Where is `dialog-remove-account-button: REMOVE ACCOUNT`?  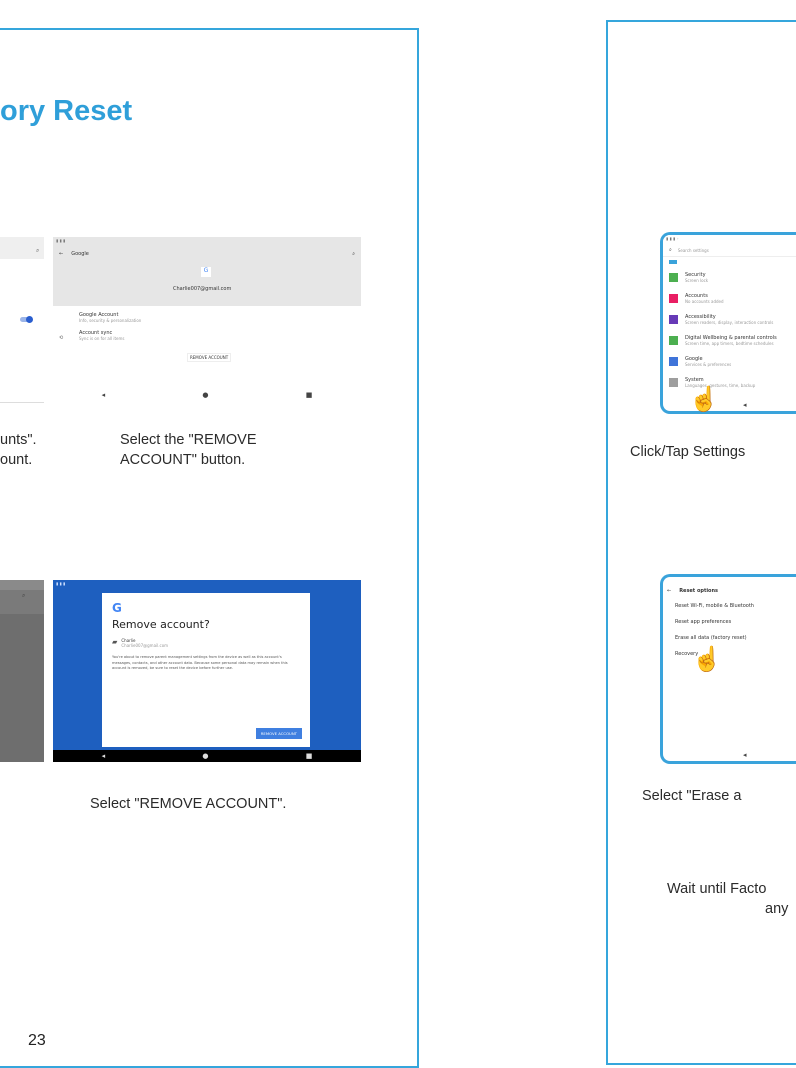 dialog-remove-account-button: REMOVE ACCOUNT is located at coordinates (278, 733).